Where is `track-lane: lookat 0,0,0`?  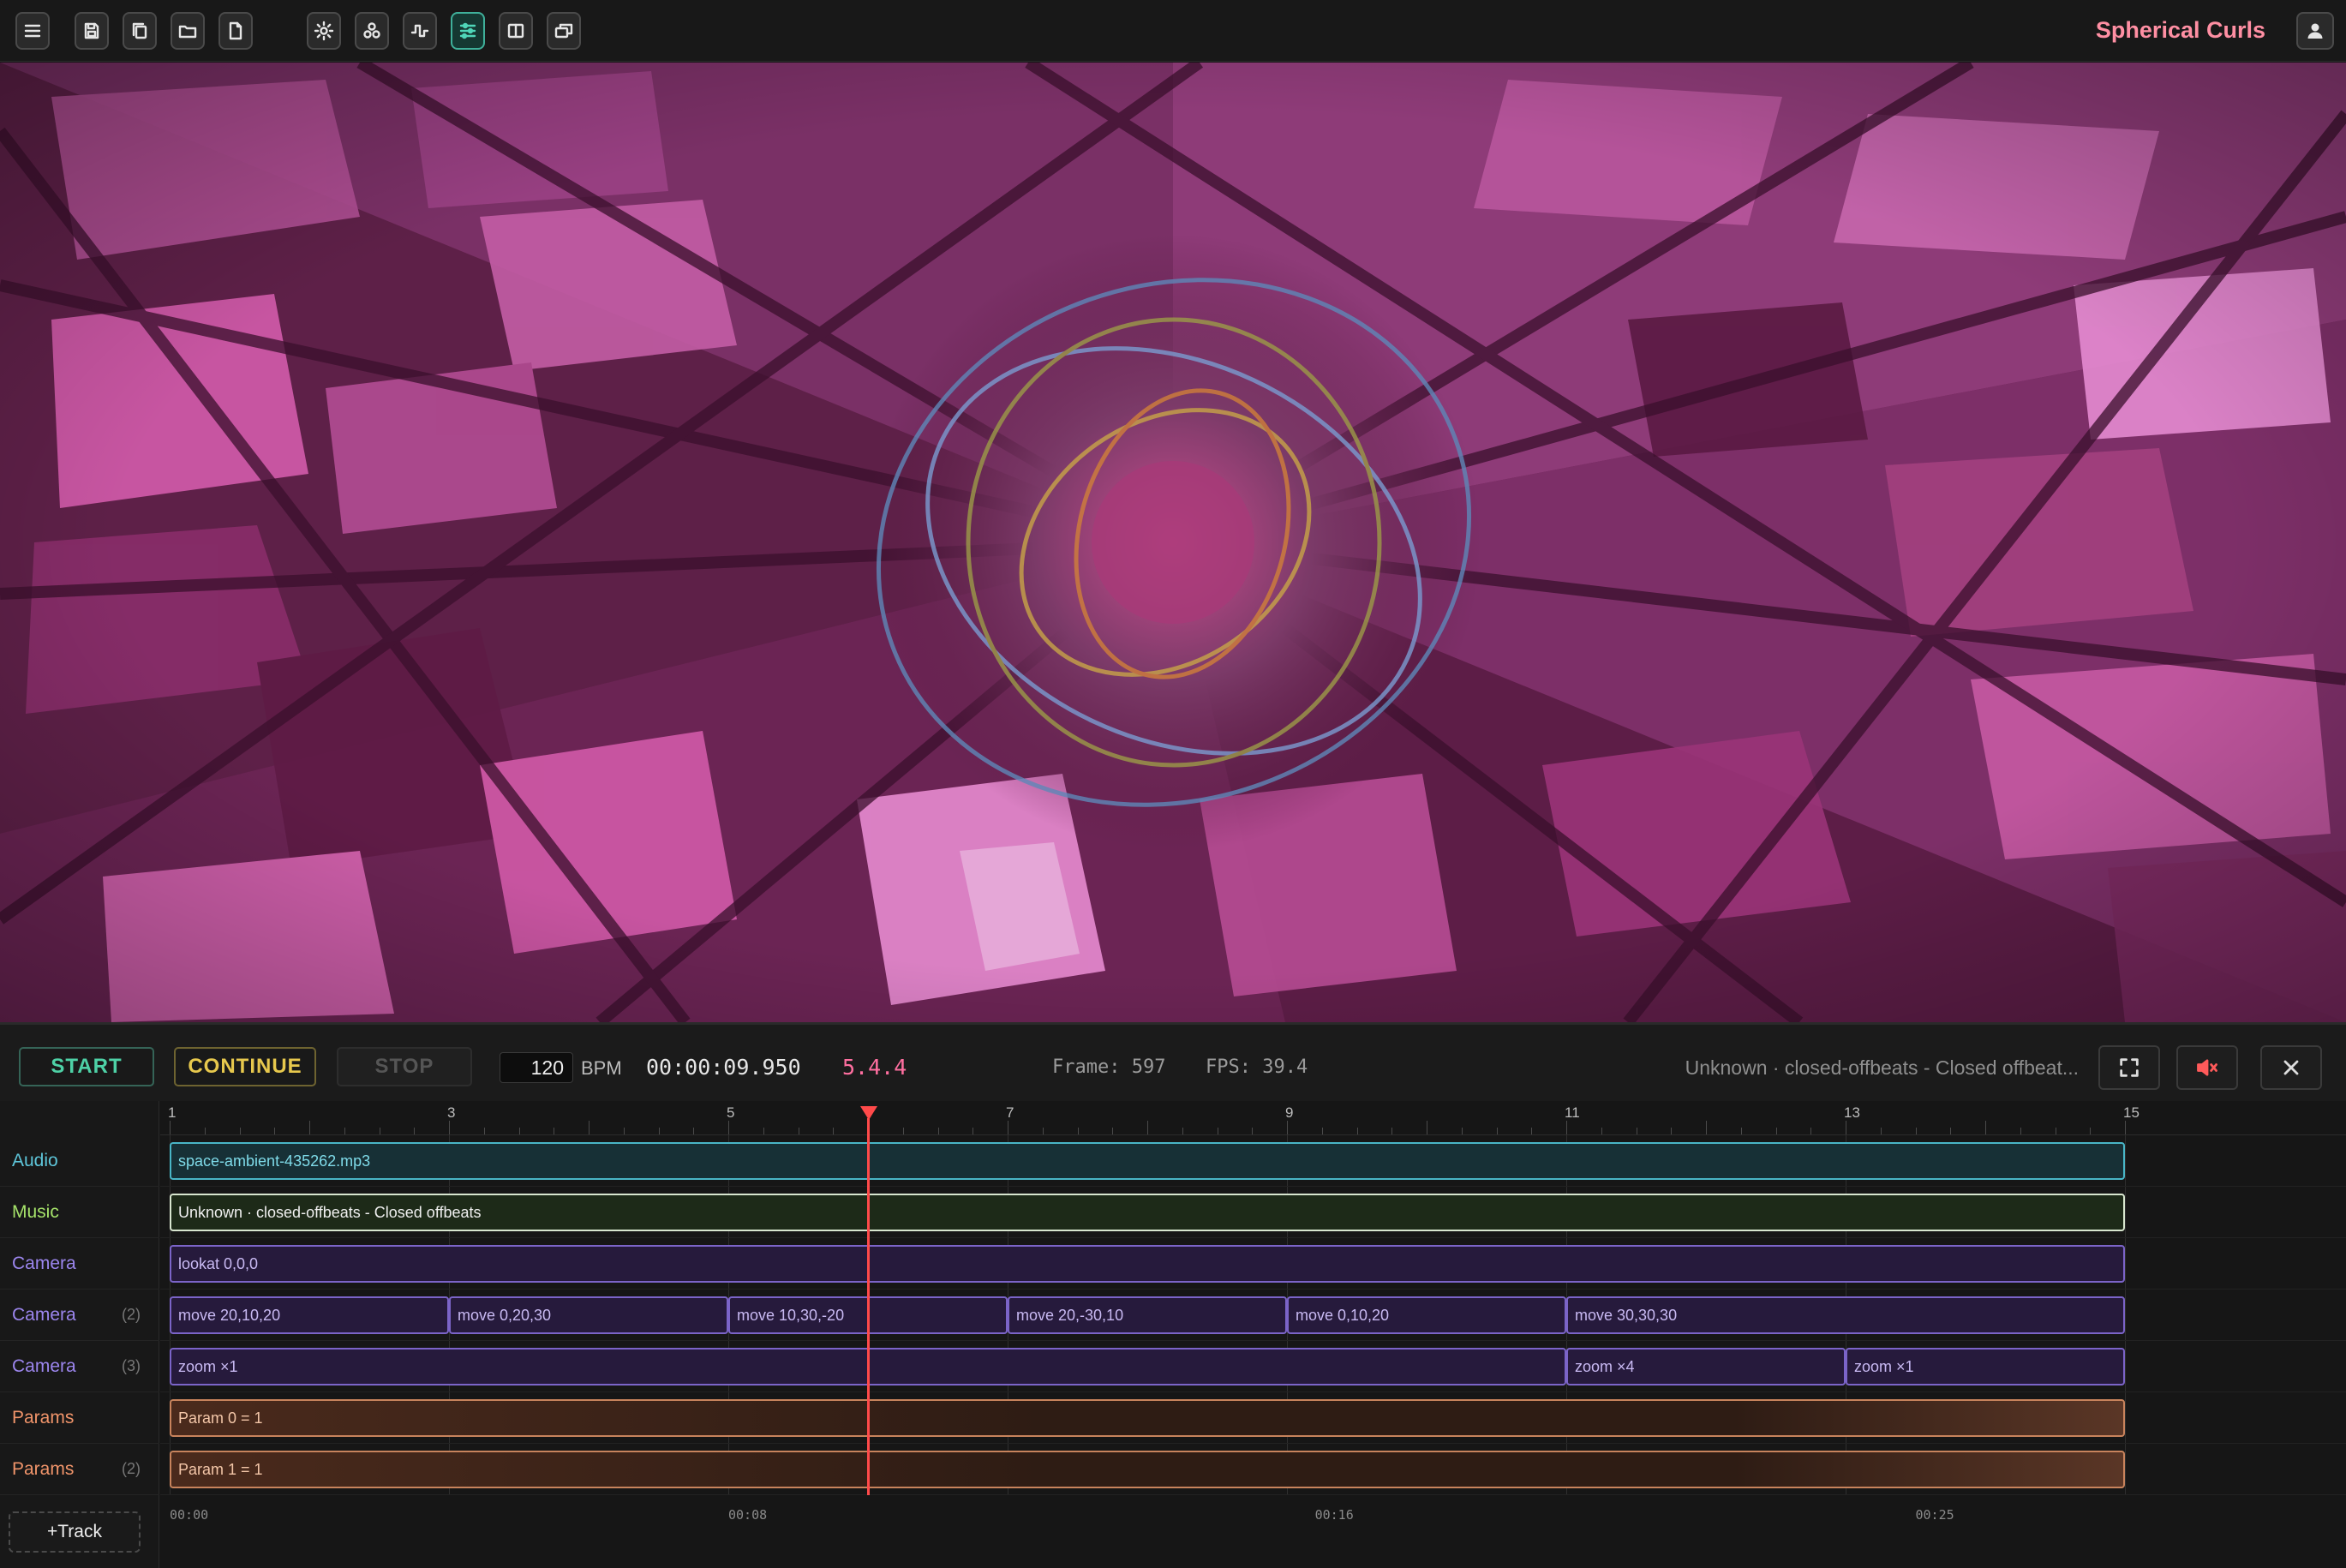
track-lane: lookat 0,0,0 is located at coordinates (1253, 1264).